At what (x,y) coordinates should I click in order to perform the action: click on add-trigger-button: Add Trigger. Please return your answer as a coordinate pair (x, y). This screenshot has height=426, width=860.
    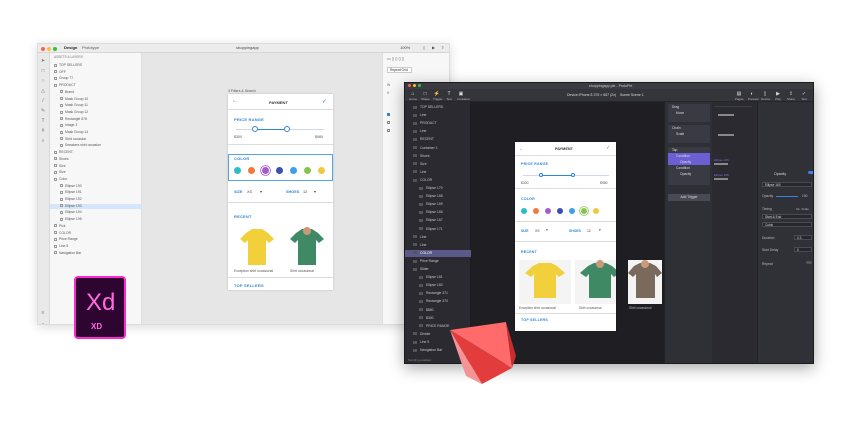
    Looking at the image, I should click on (689, 197).